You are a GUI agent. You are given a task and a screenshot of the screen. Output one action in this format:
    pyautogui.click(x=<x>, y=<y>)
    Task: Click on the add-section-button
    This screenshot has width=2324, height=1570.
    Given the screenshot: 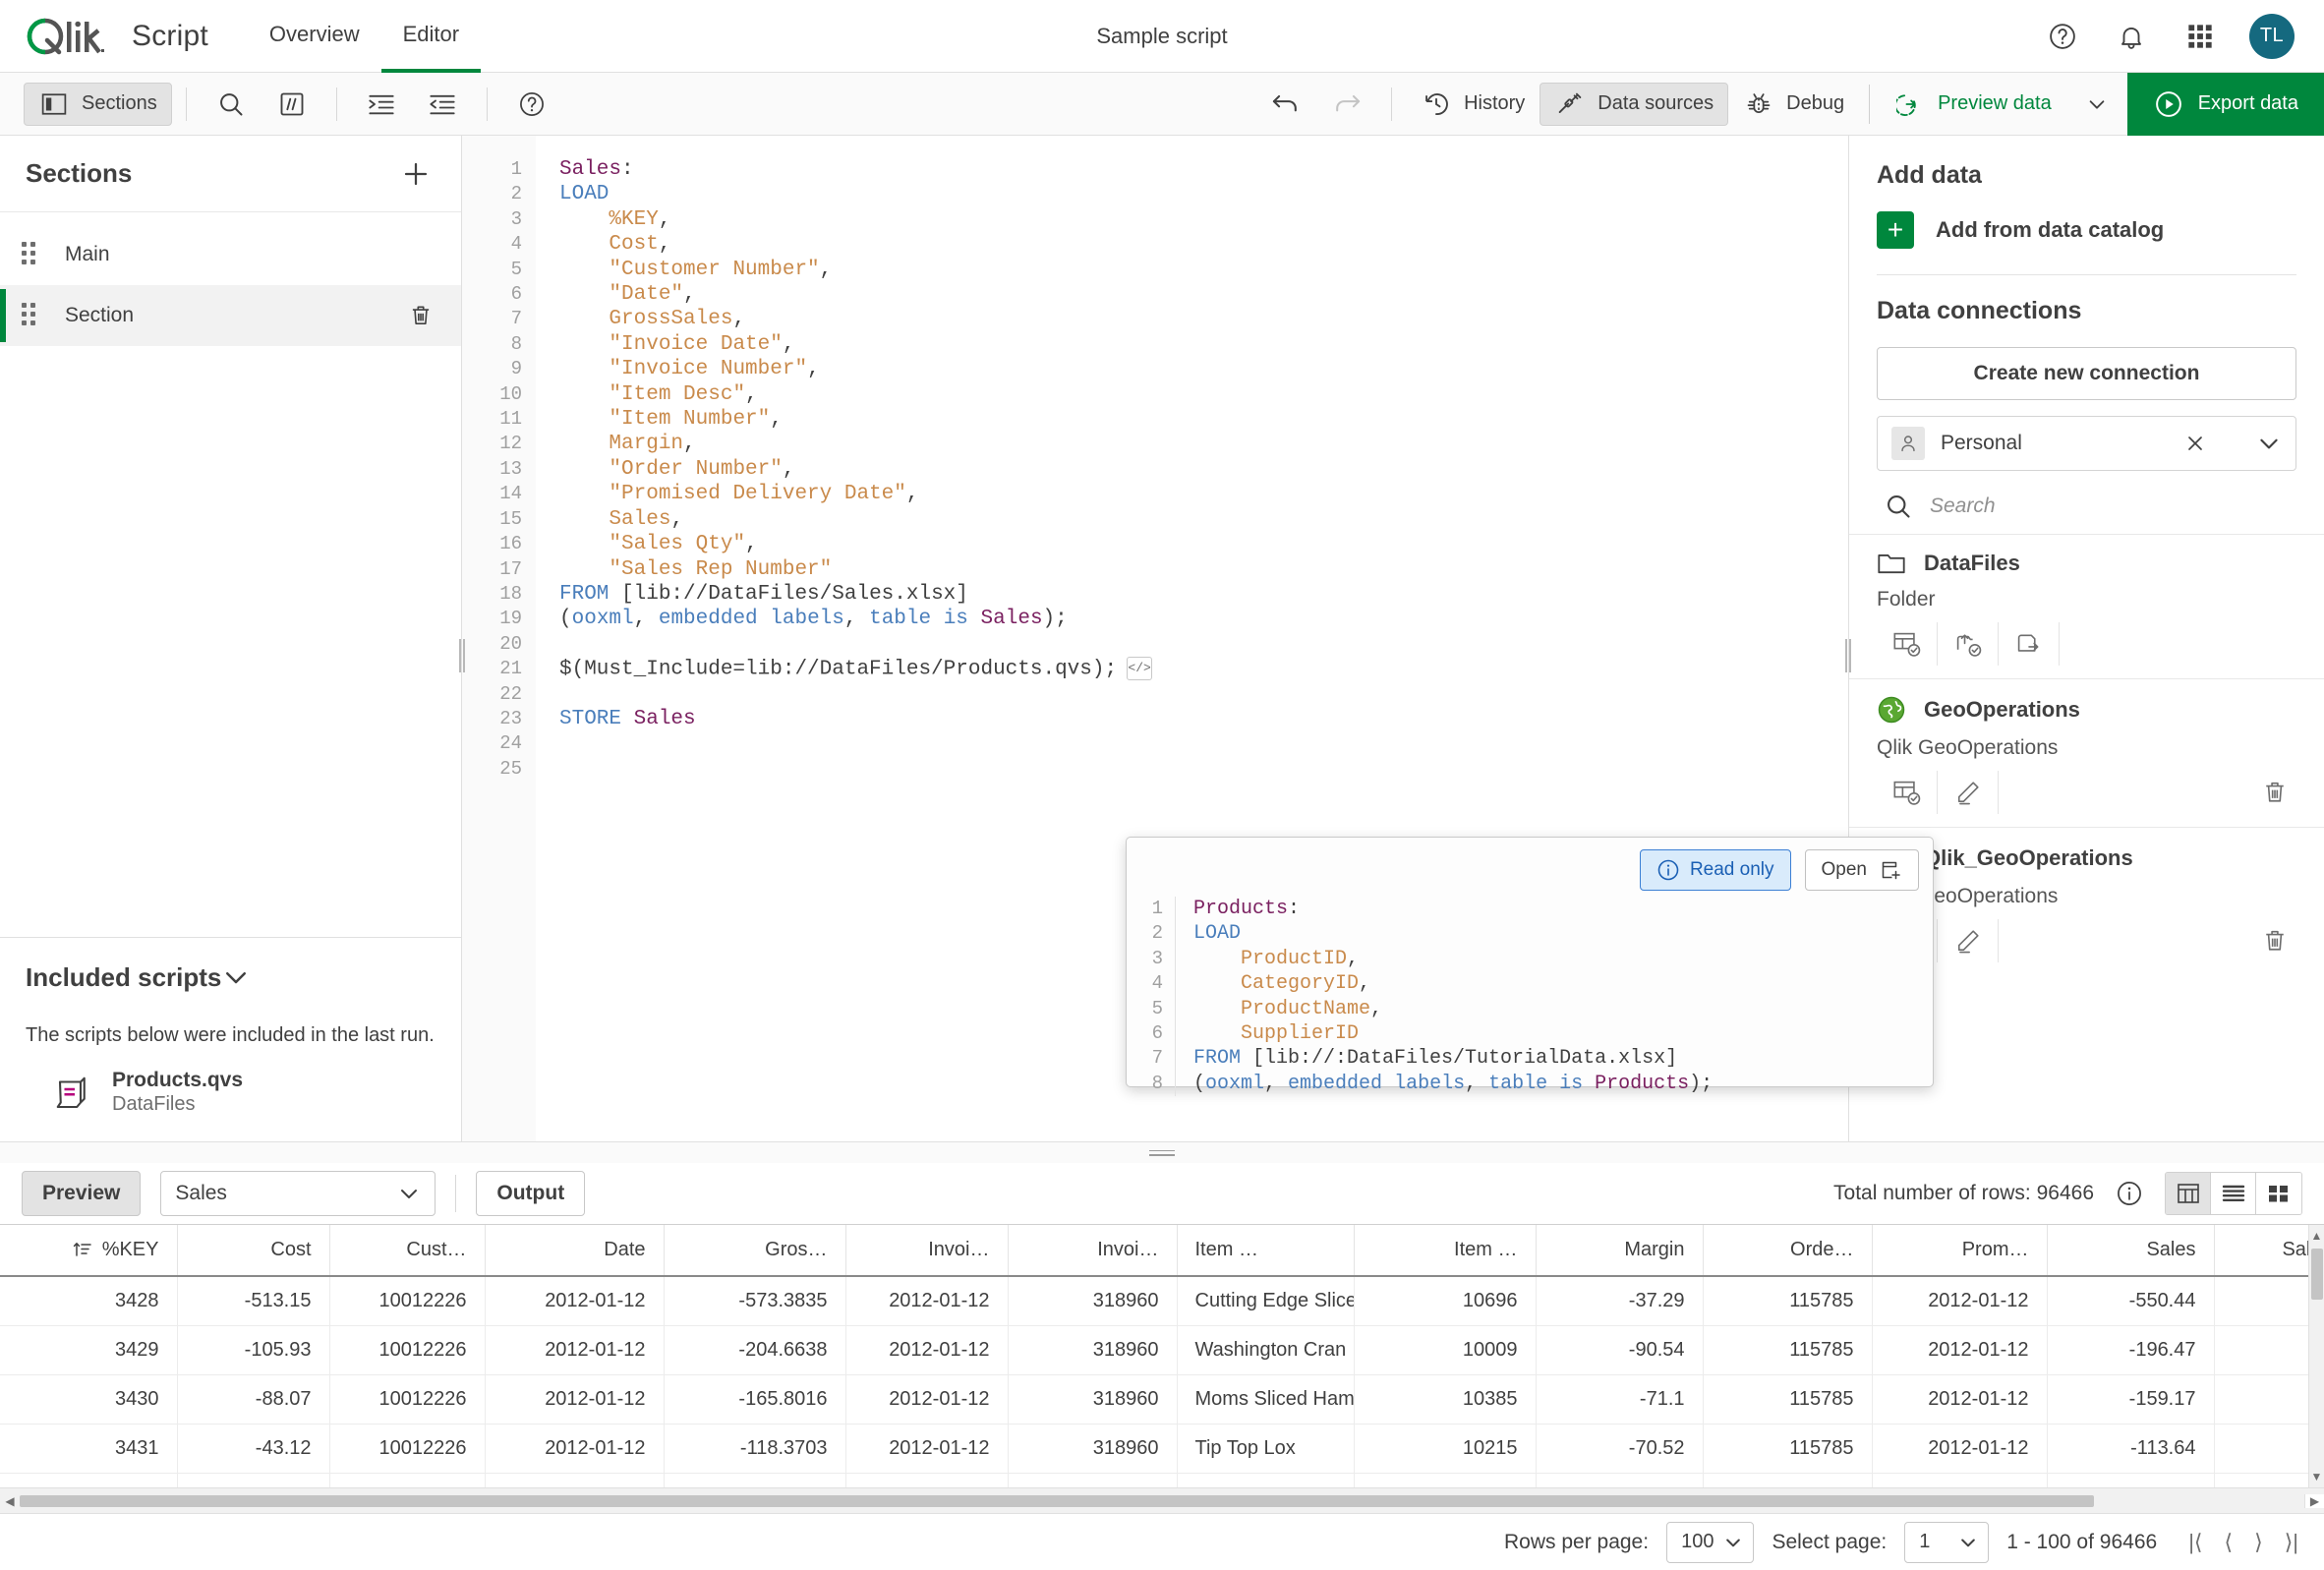 What is the action you would take?
    pyautogui.click(x=416, y=174)
    